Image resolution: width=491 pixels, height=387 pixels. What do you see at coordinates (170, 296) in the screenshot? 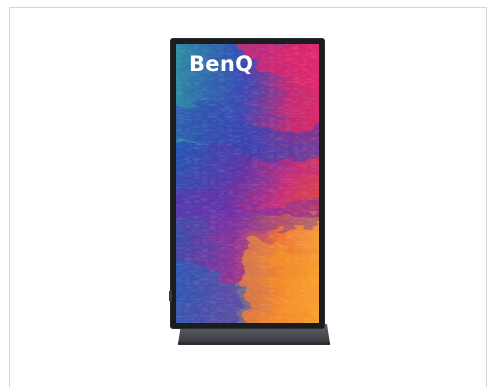
I see `monitor-side-button` at bounding box center [170, 296].